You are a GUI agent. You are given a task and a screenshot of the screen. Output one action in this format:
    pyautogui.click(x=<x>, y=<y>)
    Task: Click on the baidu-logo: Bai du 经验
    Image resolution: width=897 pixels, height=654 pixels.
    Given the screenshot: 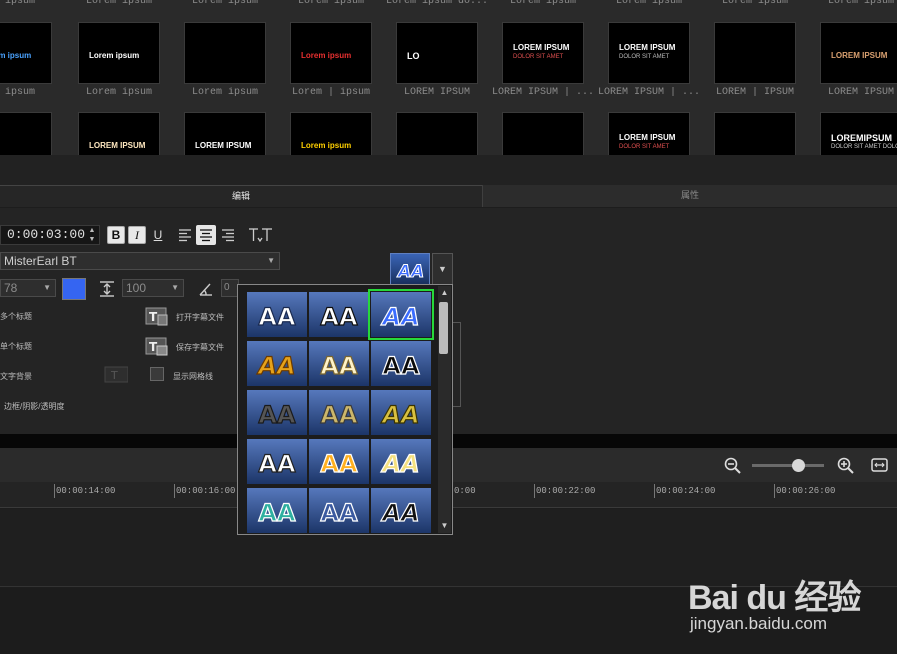 What is the action you would take?
    pyautogui.click(x=774, y=598)
    